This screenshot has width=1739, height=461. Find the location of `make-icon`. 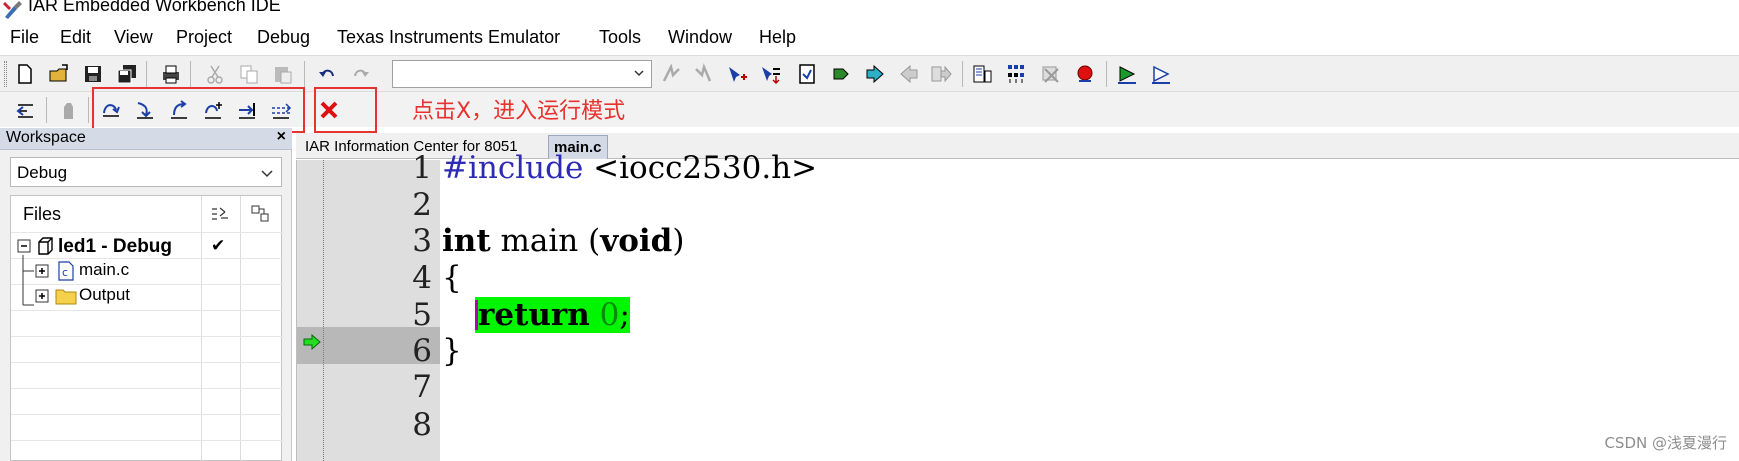

make-icon is located at coordinates (875, 74).